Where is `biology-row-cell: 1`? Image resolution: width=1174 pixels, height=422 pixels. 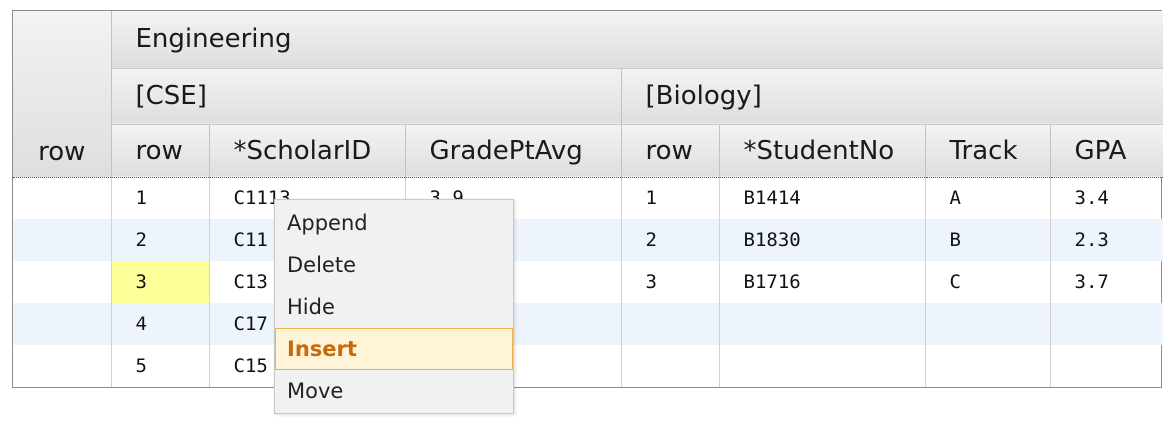 biology-row-cell: 1 is located at coordinates (670, 198).